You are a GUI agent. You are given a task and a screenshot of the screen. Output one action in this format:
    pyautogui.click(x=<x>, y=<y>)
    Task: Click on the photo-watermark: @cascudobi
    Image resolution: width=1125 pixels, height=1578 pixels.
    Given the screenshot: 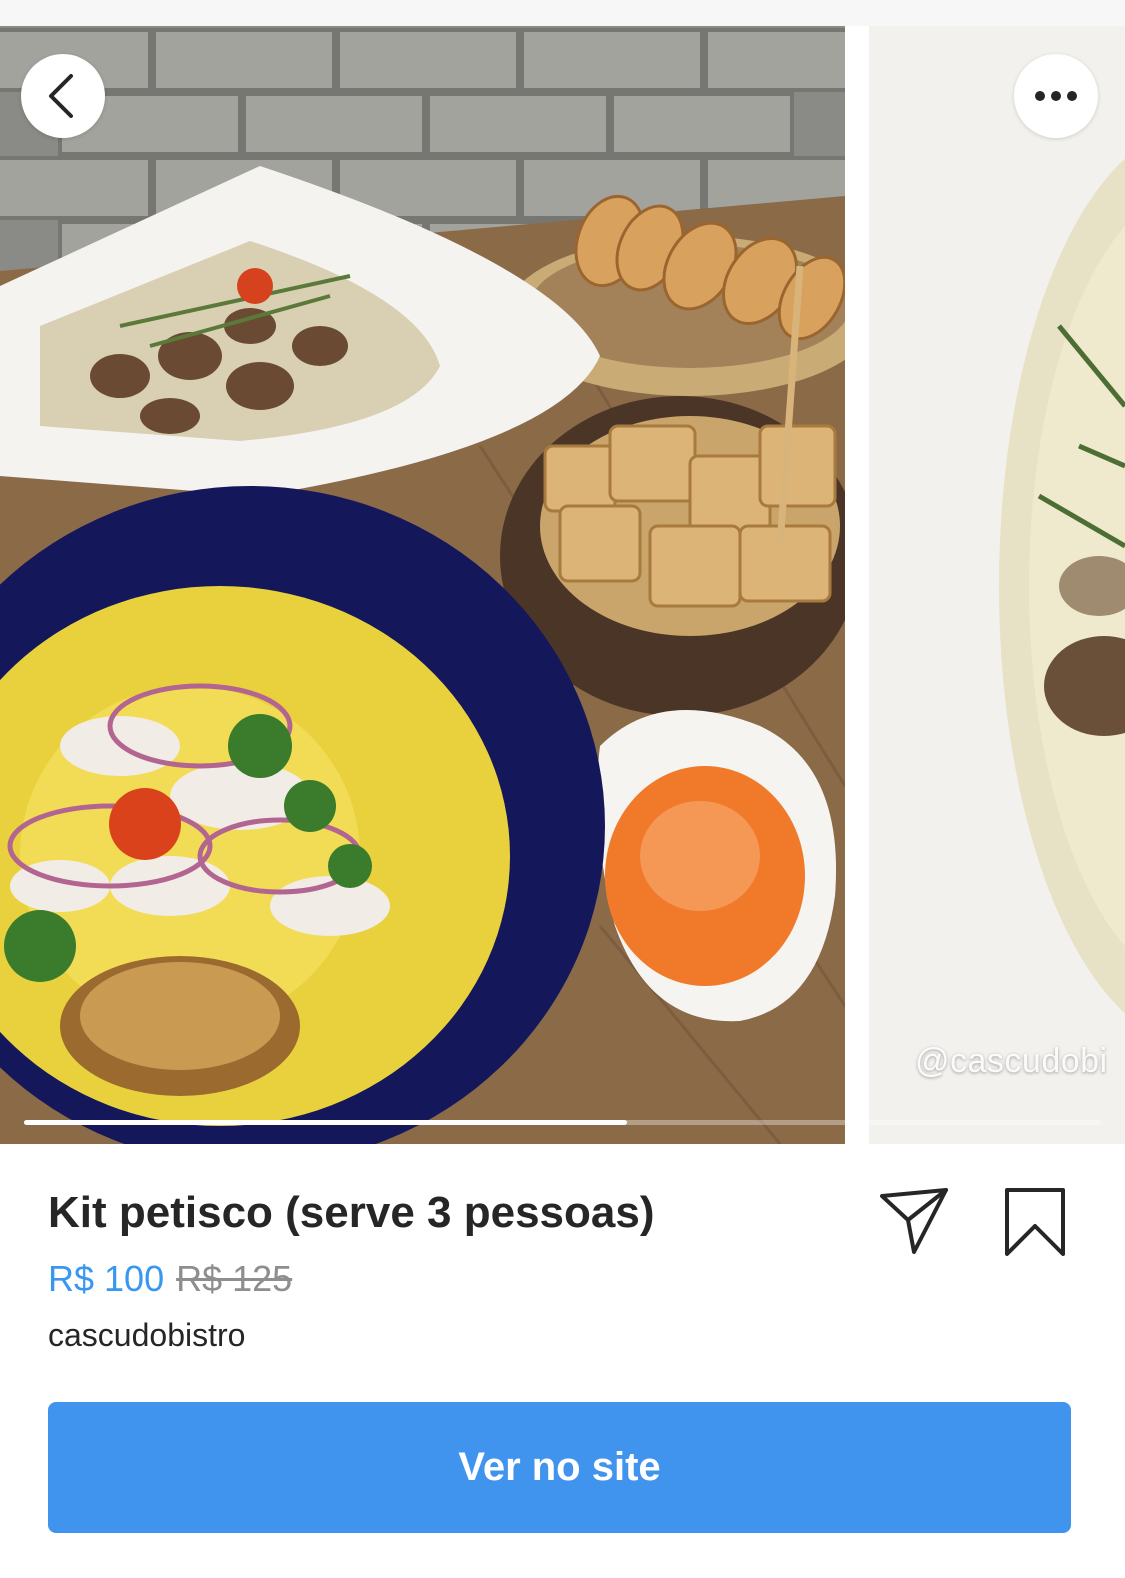 What is the action you would take?
    pyautogui.click(x=1011, y=1061)
    